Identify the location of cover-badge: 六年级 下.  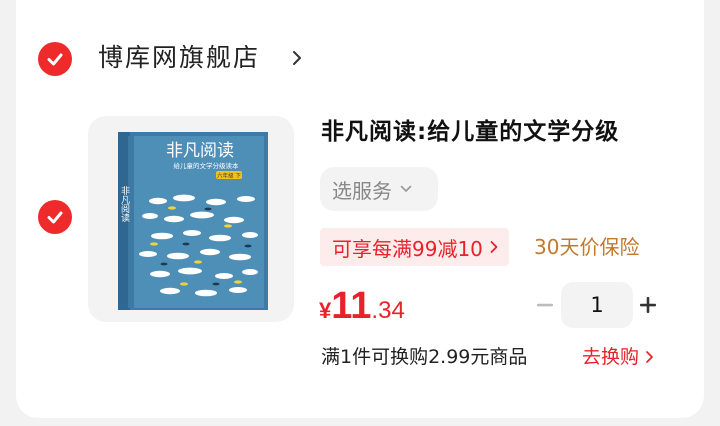
(229, 176).